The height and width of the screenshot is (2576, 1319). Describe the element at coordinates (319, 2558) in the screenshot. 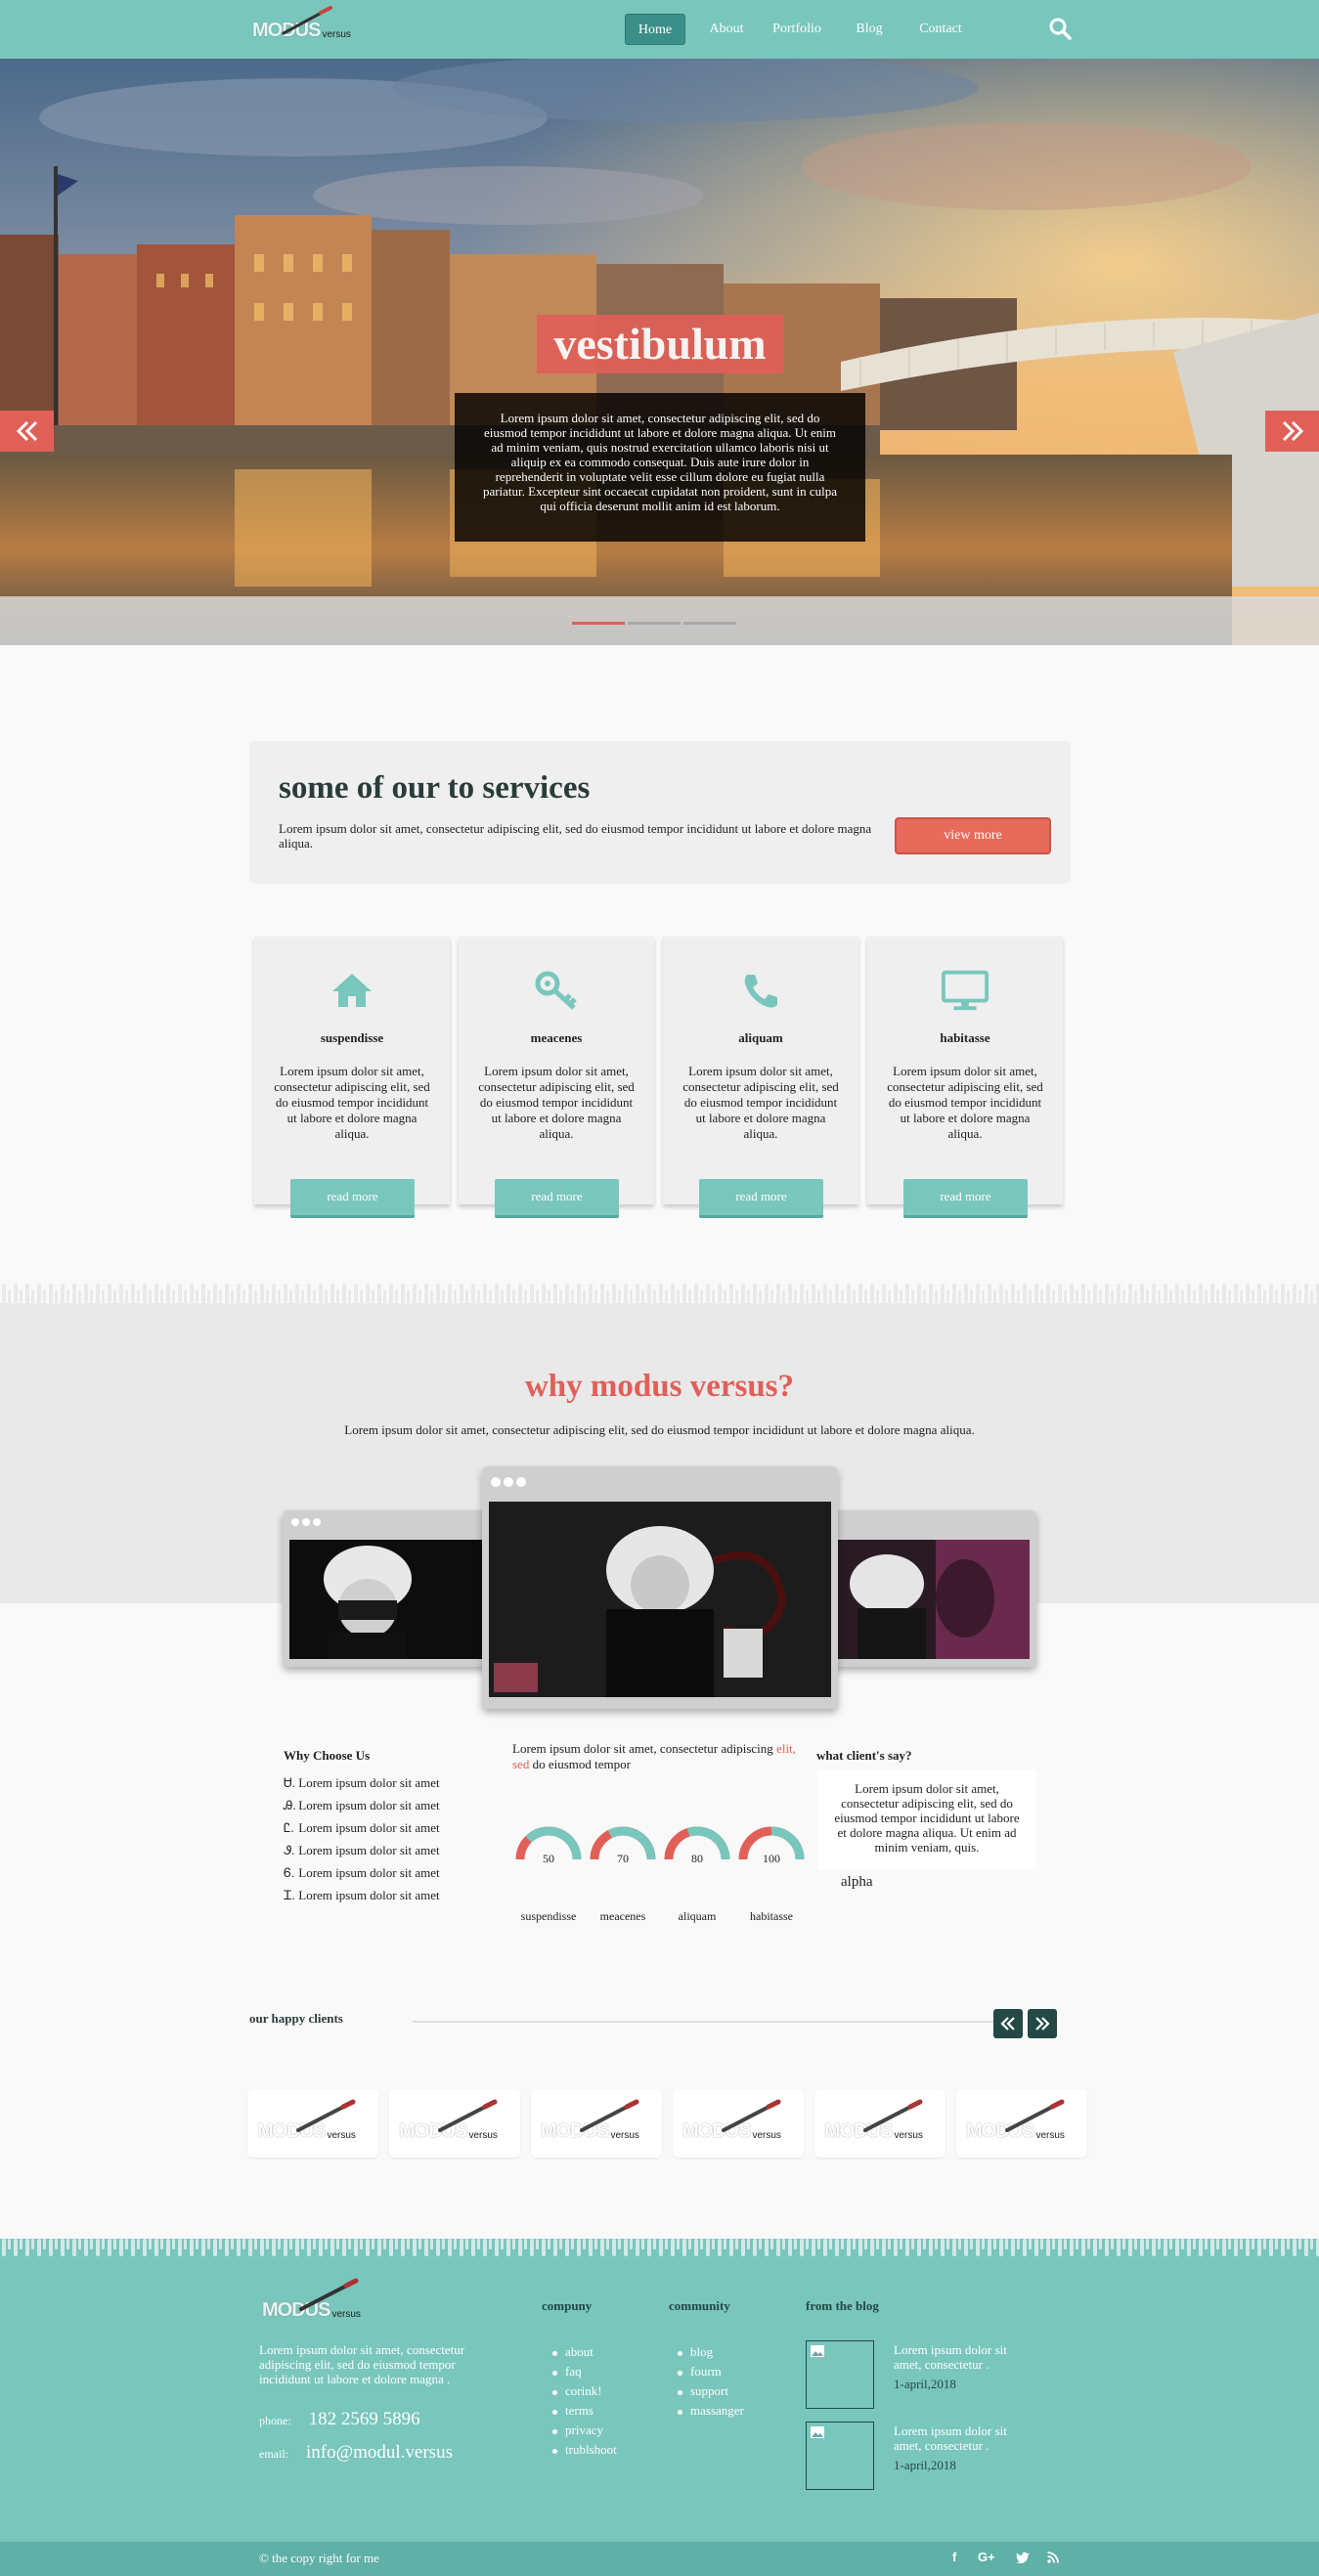

I see `copyright: © the copy right for me` at that location.